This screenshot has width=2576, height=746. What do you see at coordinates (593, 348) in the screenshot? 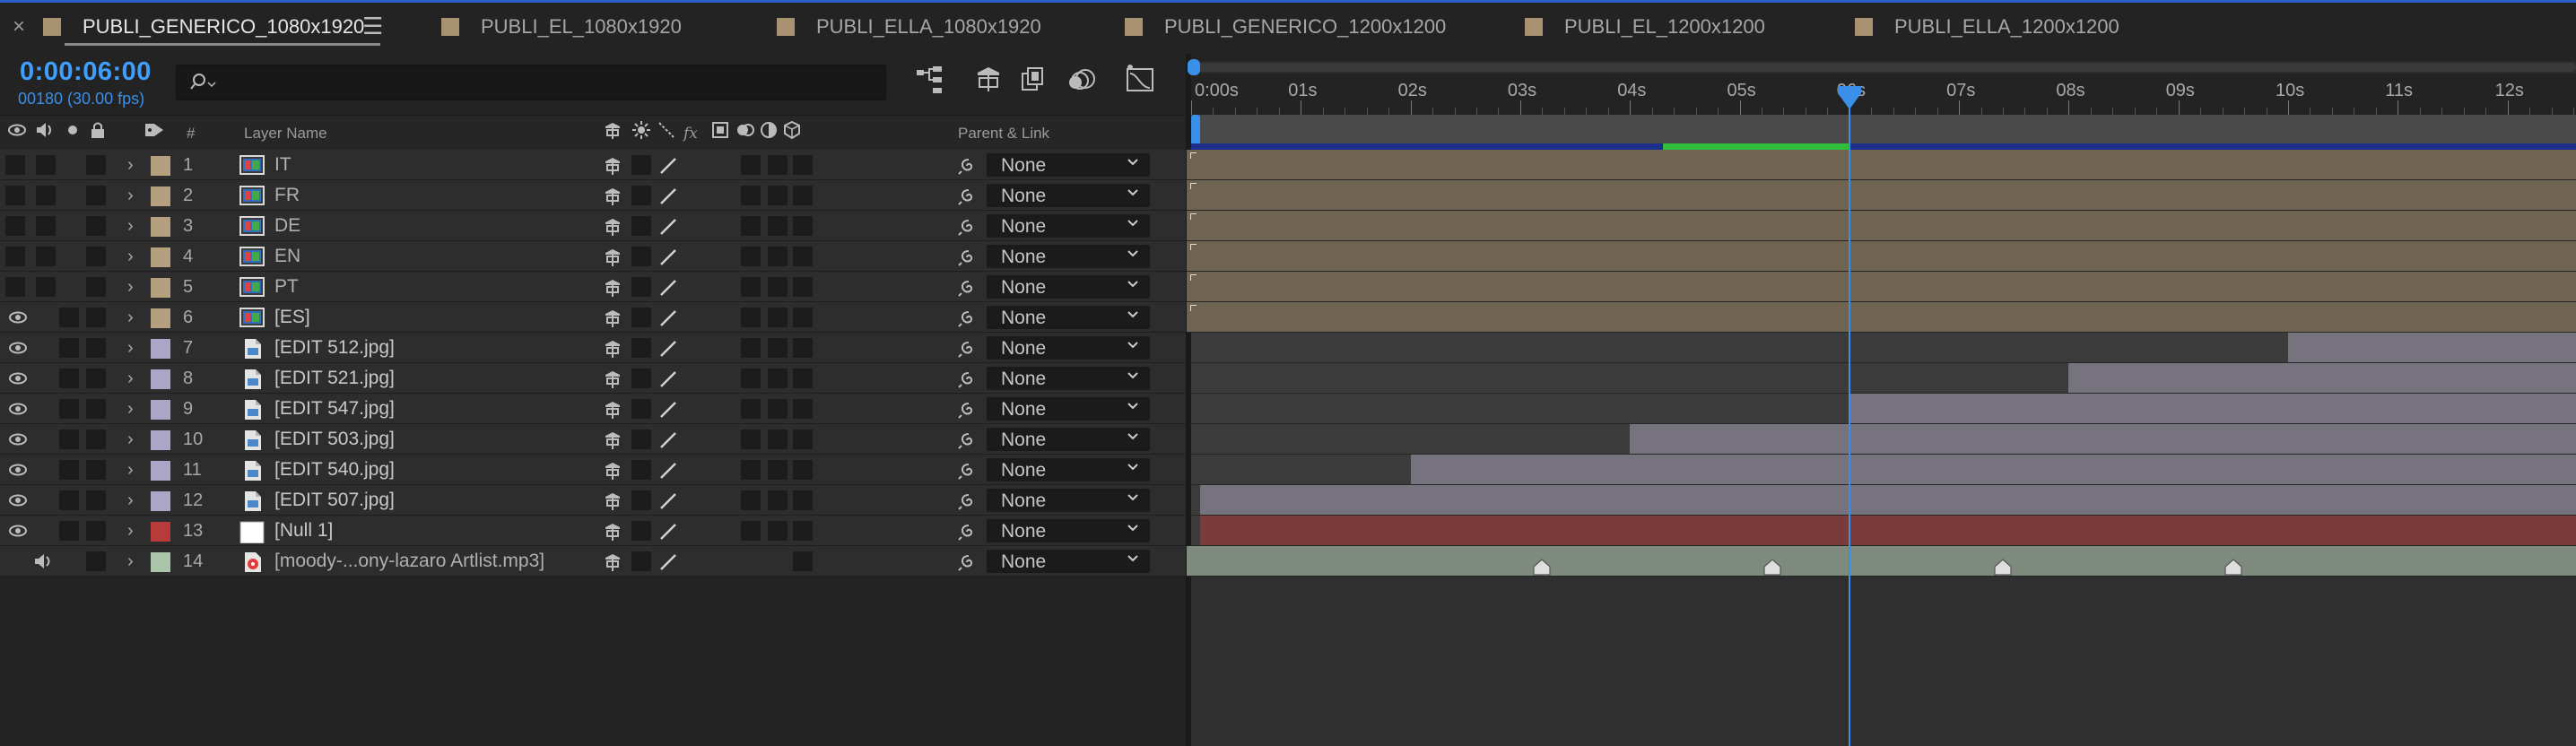
I see `layer-row: › 7 [EDIT 512.jpg] None` at bounding box center [593, 348].